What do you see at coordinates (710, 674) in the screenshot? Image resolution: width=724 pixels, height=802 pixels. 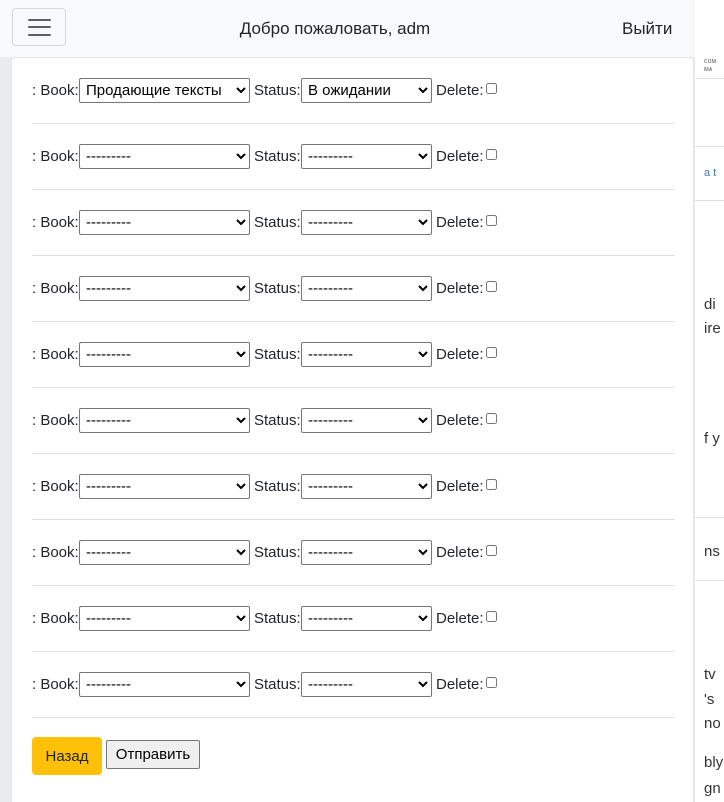 I see `background-text-fragment: tv` at bounding box center [710, 674].